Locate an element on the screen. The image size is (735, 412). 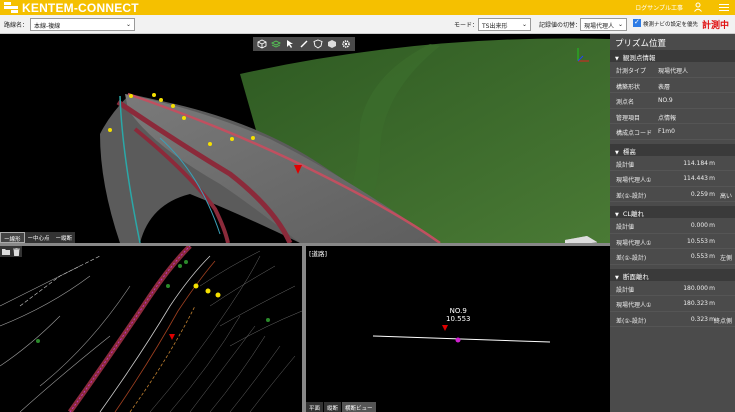
row-value: 点情報 is located at coordinates (667, 118).